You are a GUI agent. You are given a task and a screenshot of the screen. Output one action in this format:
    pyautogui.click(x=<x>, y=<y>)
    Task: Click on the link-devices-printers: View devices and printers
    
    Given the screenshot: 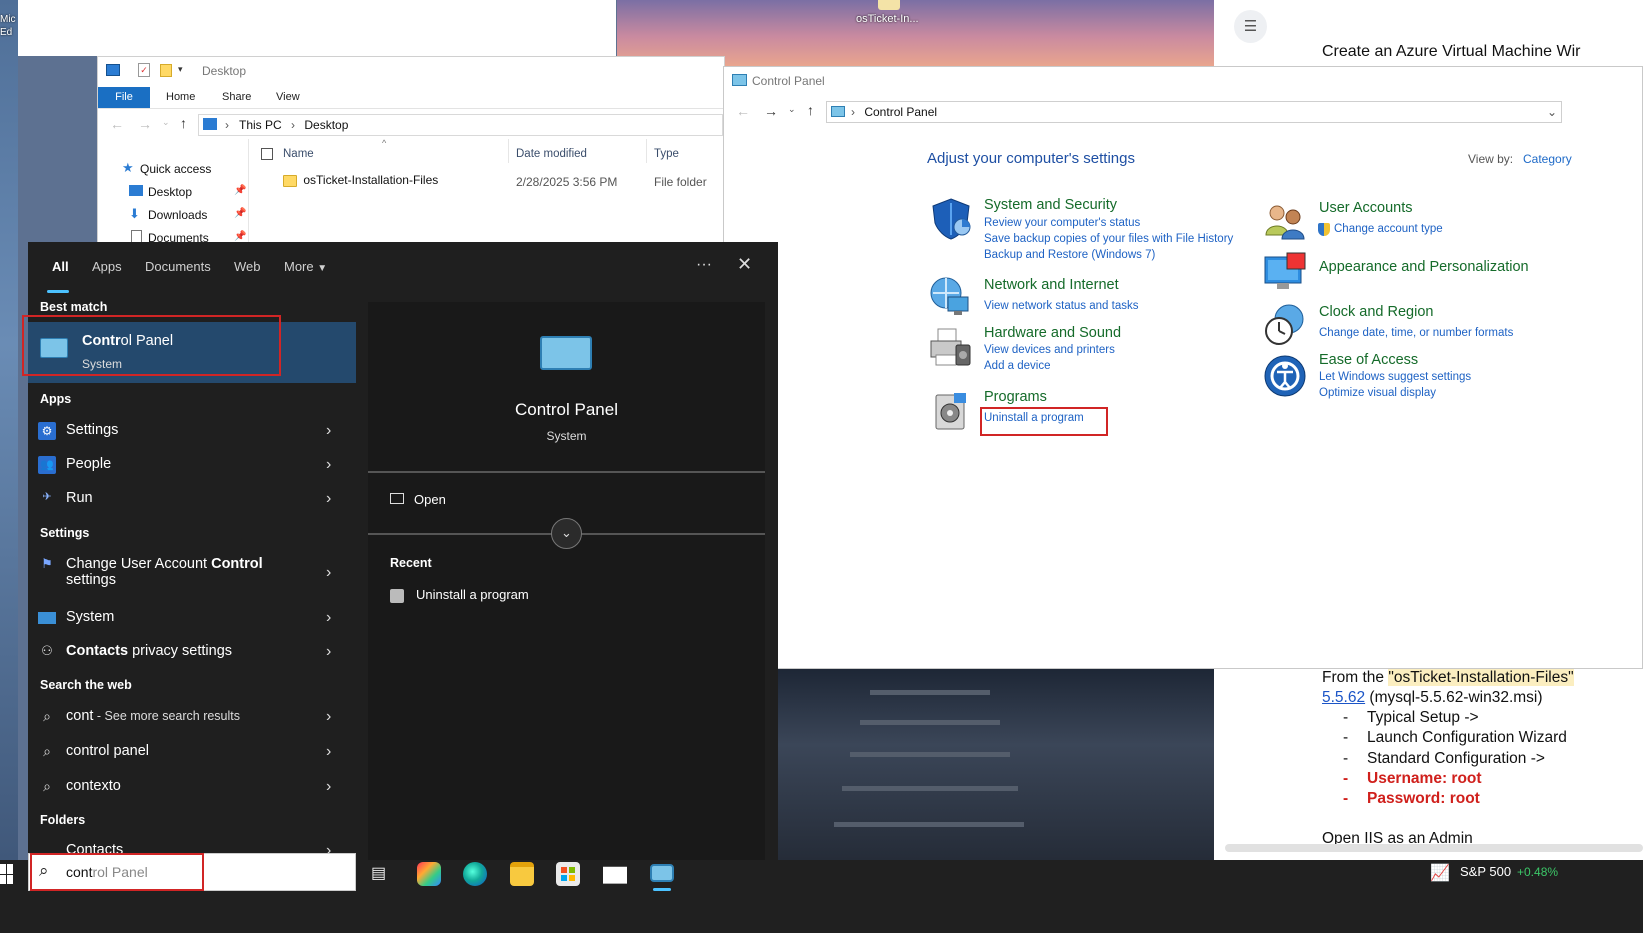 What is the action you would take?
    pyautogui.click(x=1049, y=350)
    